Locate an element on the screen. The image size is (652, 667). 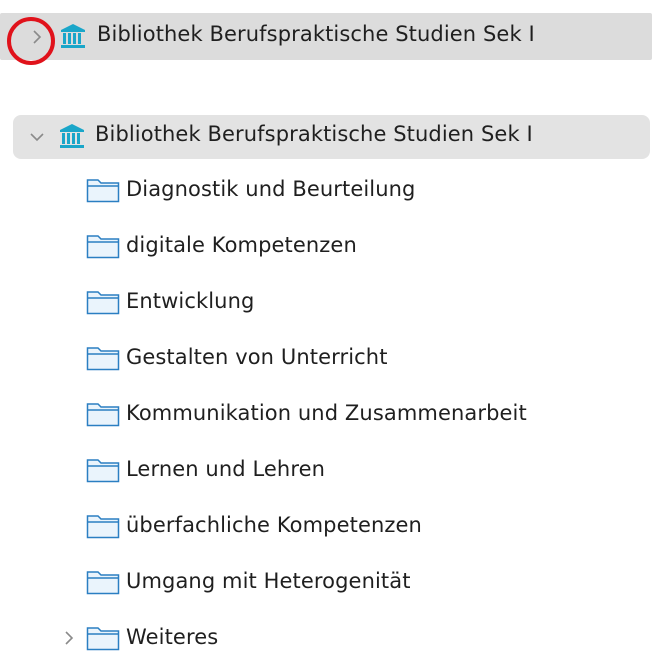
folder-item: Lernen und Lehren is located at coordinates (326, 470).